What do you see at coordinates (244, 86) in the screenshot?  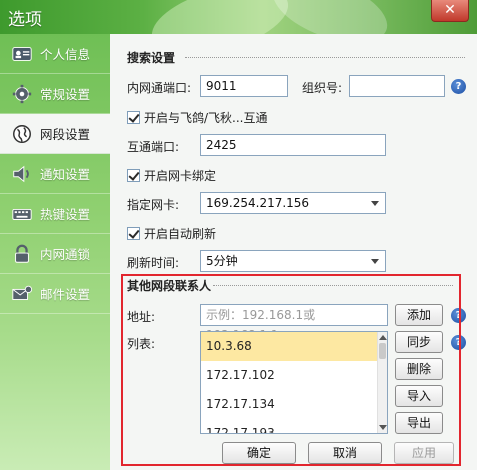 I see `lan-port-input: 9011` at bounding box center [244, 86].